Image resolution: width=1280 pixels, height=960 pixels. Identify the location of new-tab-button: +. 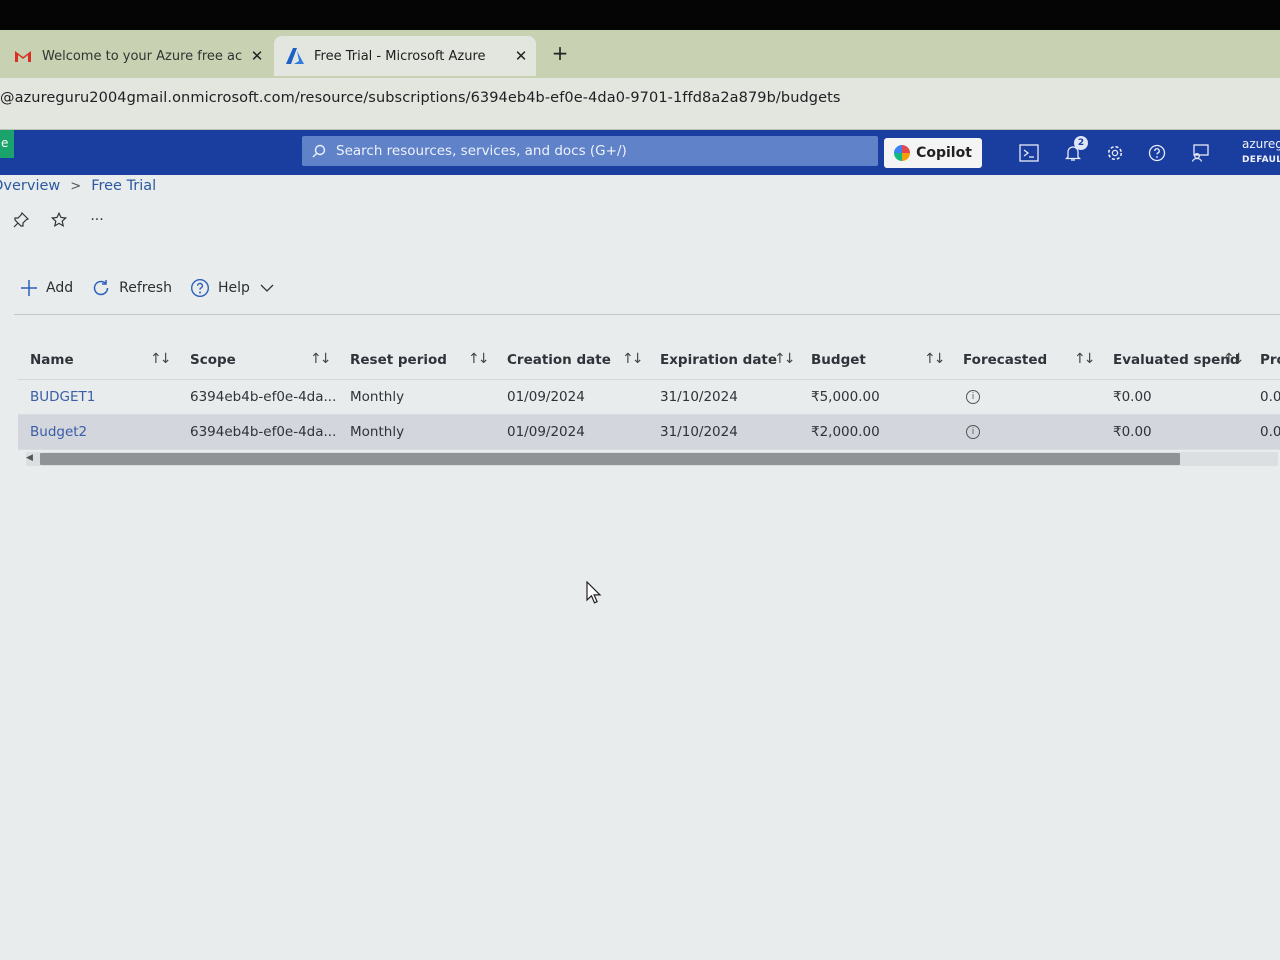
(560, 54).